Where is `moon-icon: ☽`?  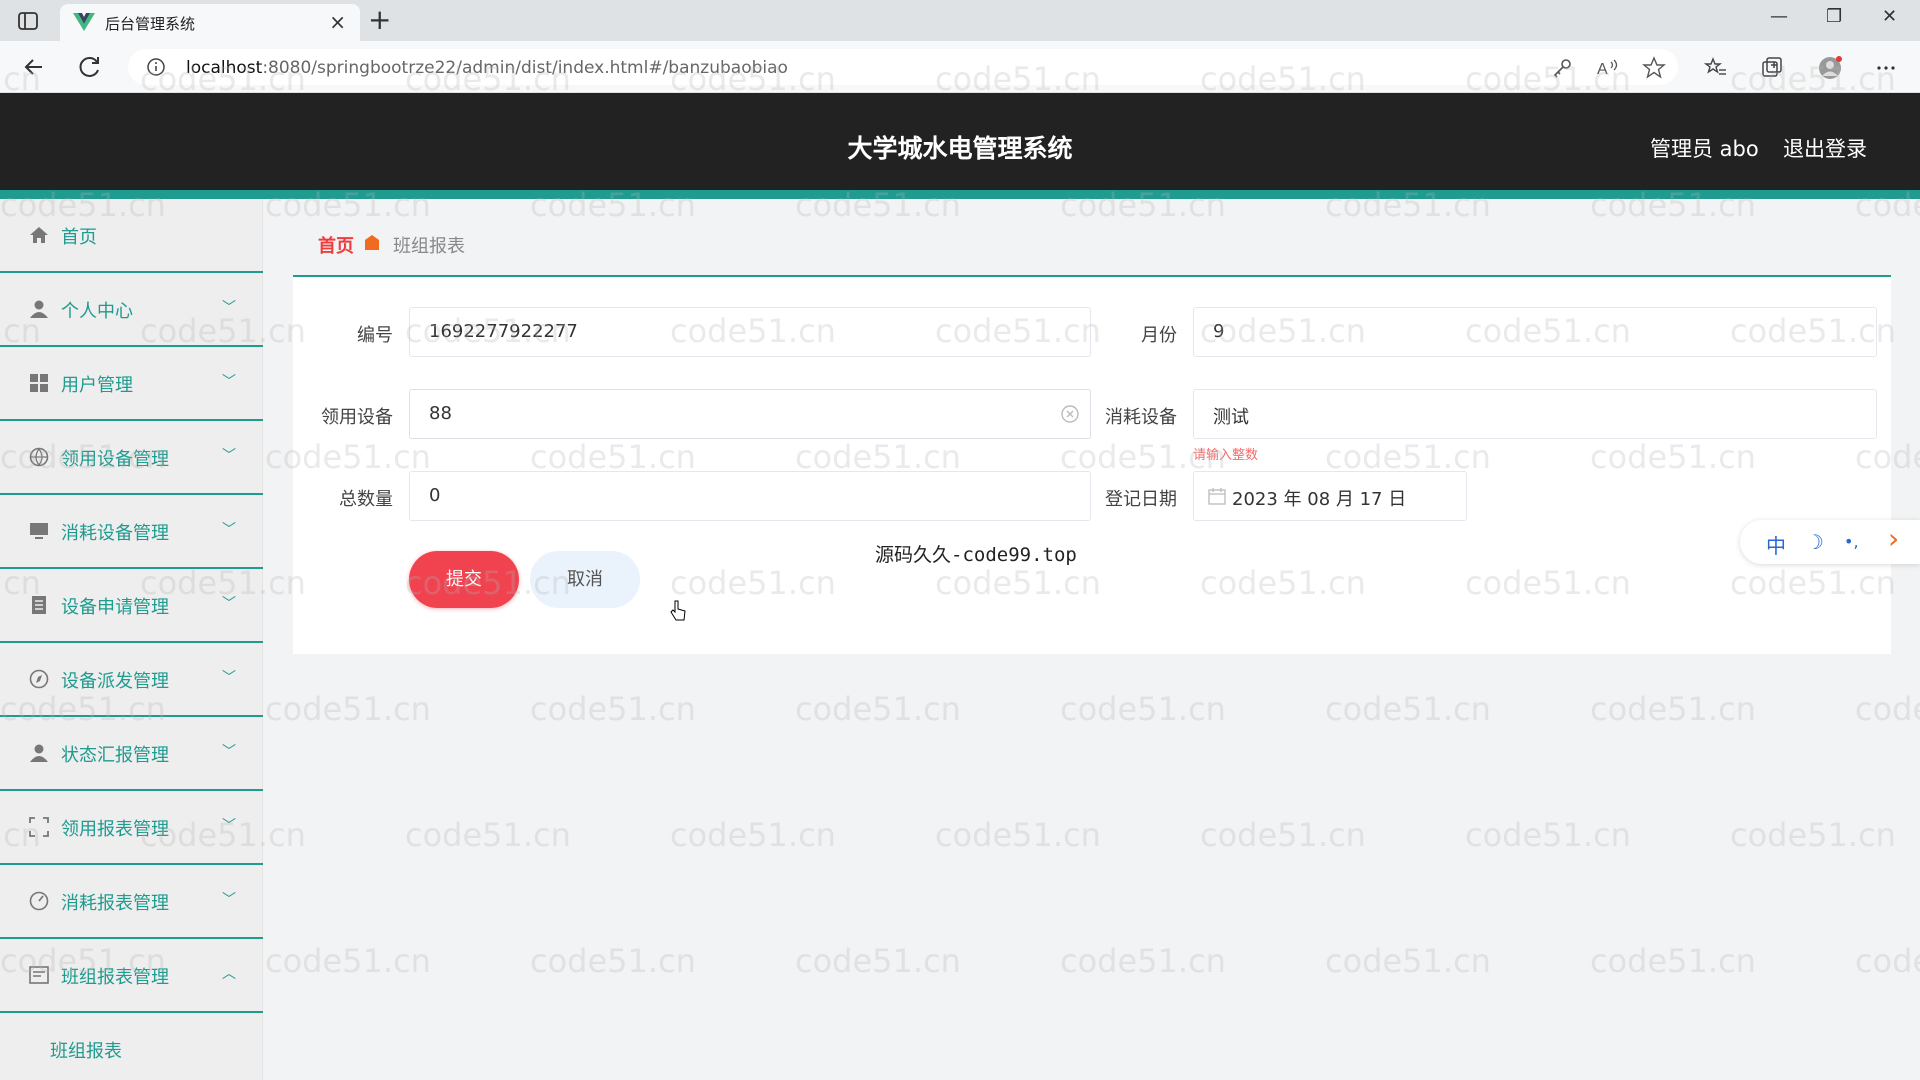 moon-icon: ☽ is located at coordinates (1815, 542).